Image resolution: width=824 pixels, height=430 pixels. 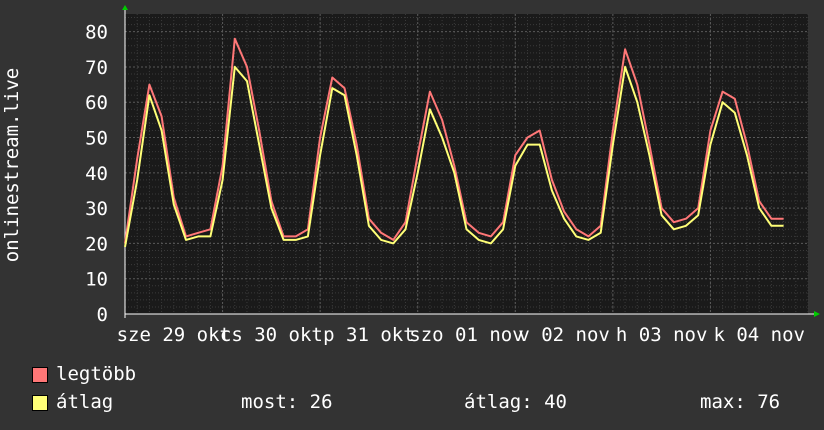 What do you see at coordinates (96, 139) in the screenshot?
I see `y-tick-label: 50` at bounding box center [96, 139].